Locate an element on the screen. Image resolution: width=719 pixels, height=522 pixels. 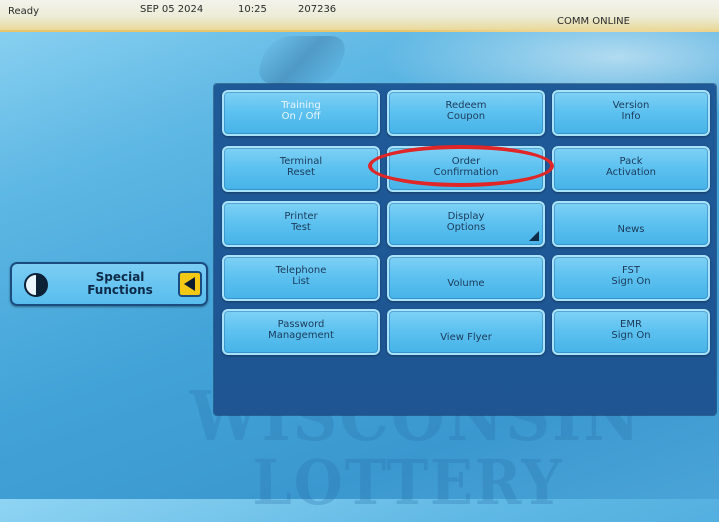
telephone-list-button: Telephone List is located at coordinates (301, 278).